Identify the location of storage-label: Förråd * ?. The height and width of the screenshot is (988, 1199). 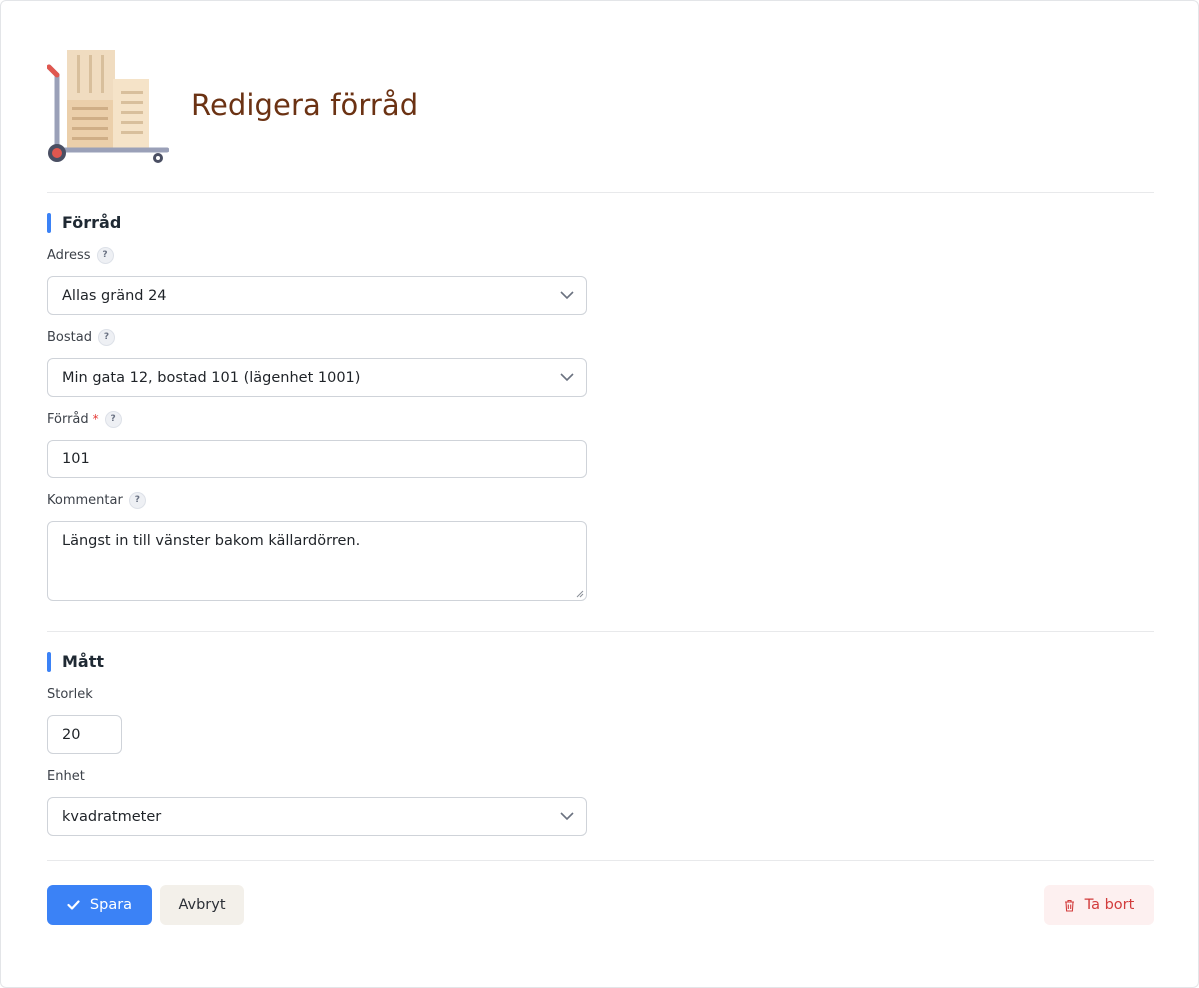
(84, 419).